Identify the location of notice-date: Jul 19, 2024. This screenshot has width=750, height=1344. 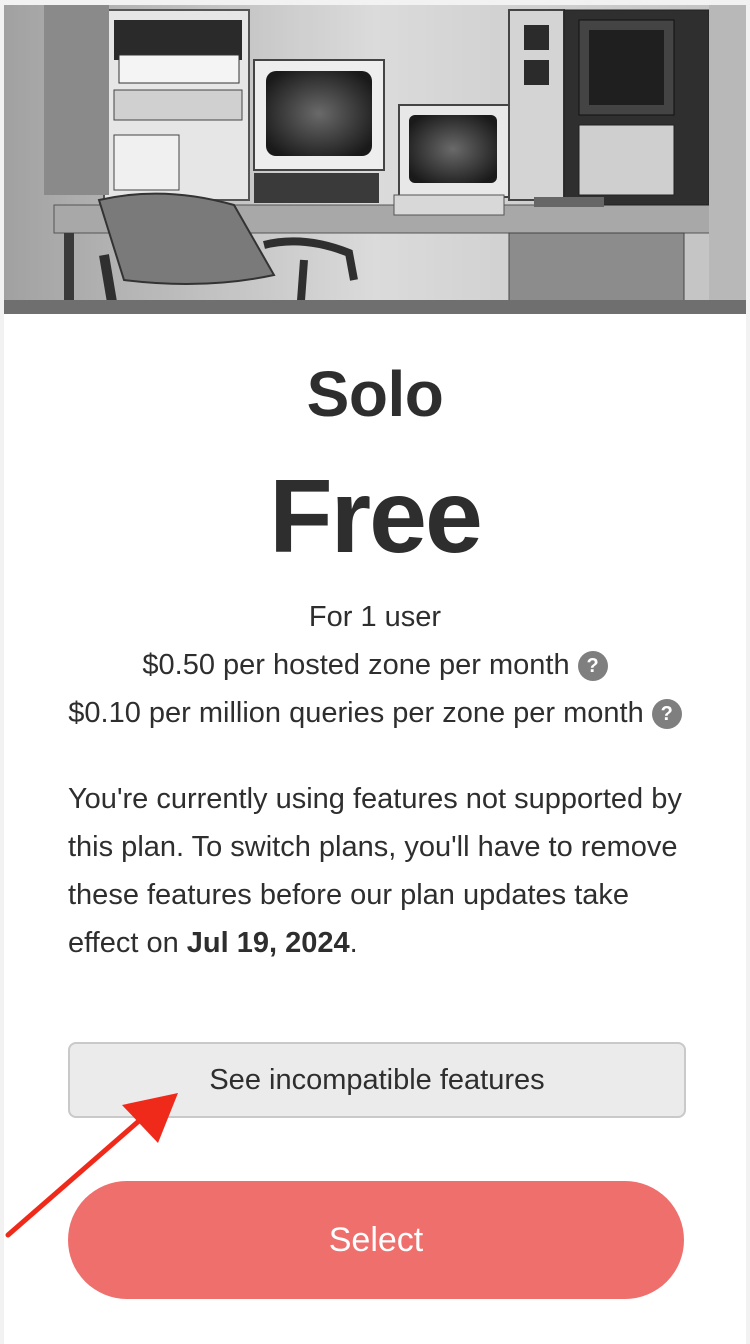
(268, 943).